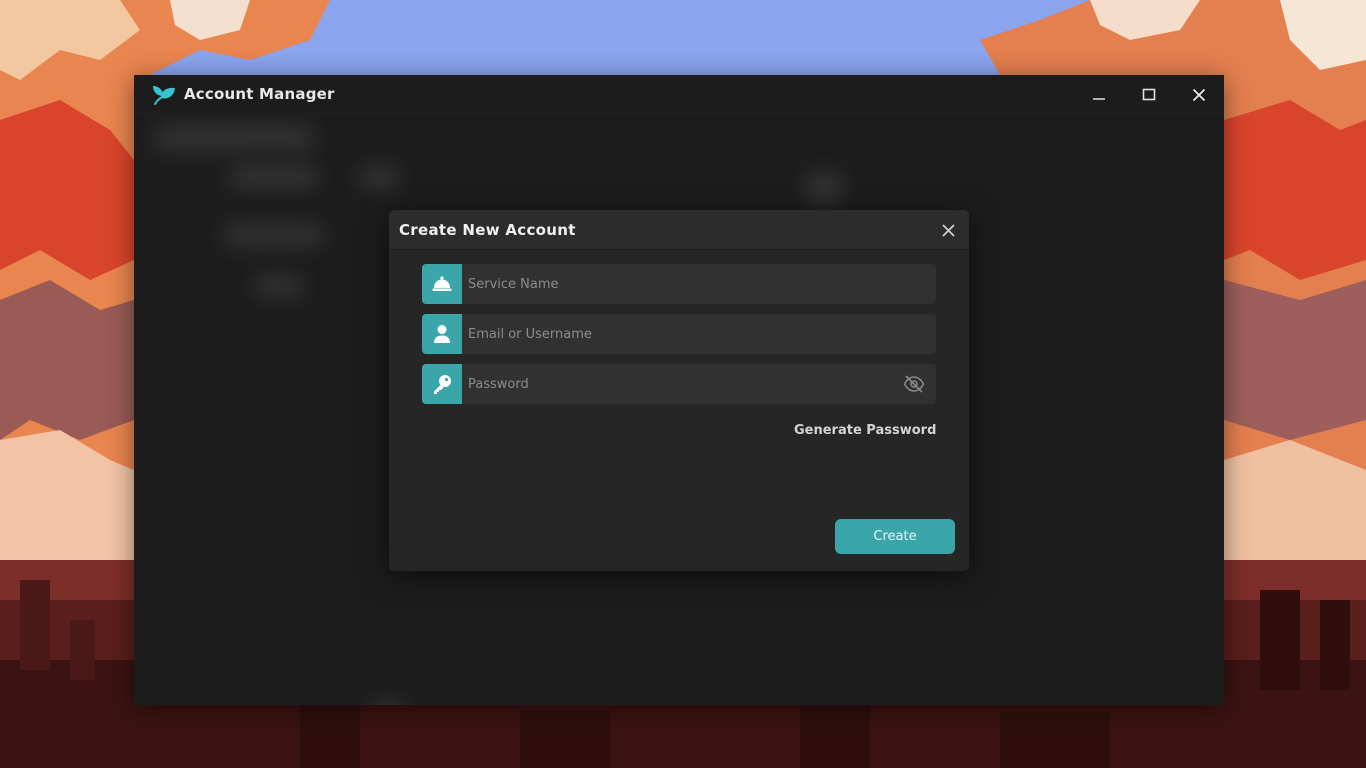 The image size is (1366, 768). I want to click on service-name-field, so click(679, 284).